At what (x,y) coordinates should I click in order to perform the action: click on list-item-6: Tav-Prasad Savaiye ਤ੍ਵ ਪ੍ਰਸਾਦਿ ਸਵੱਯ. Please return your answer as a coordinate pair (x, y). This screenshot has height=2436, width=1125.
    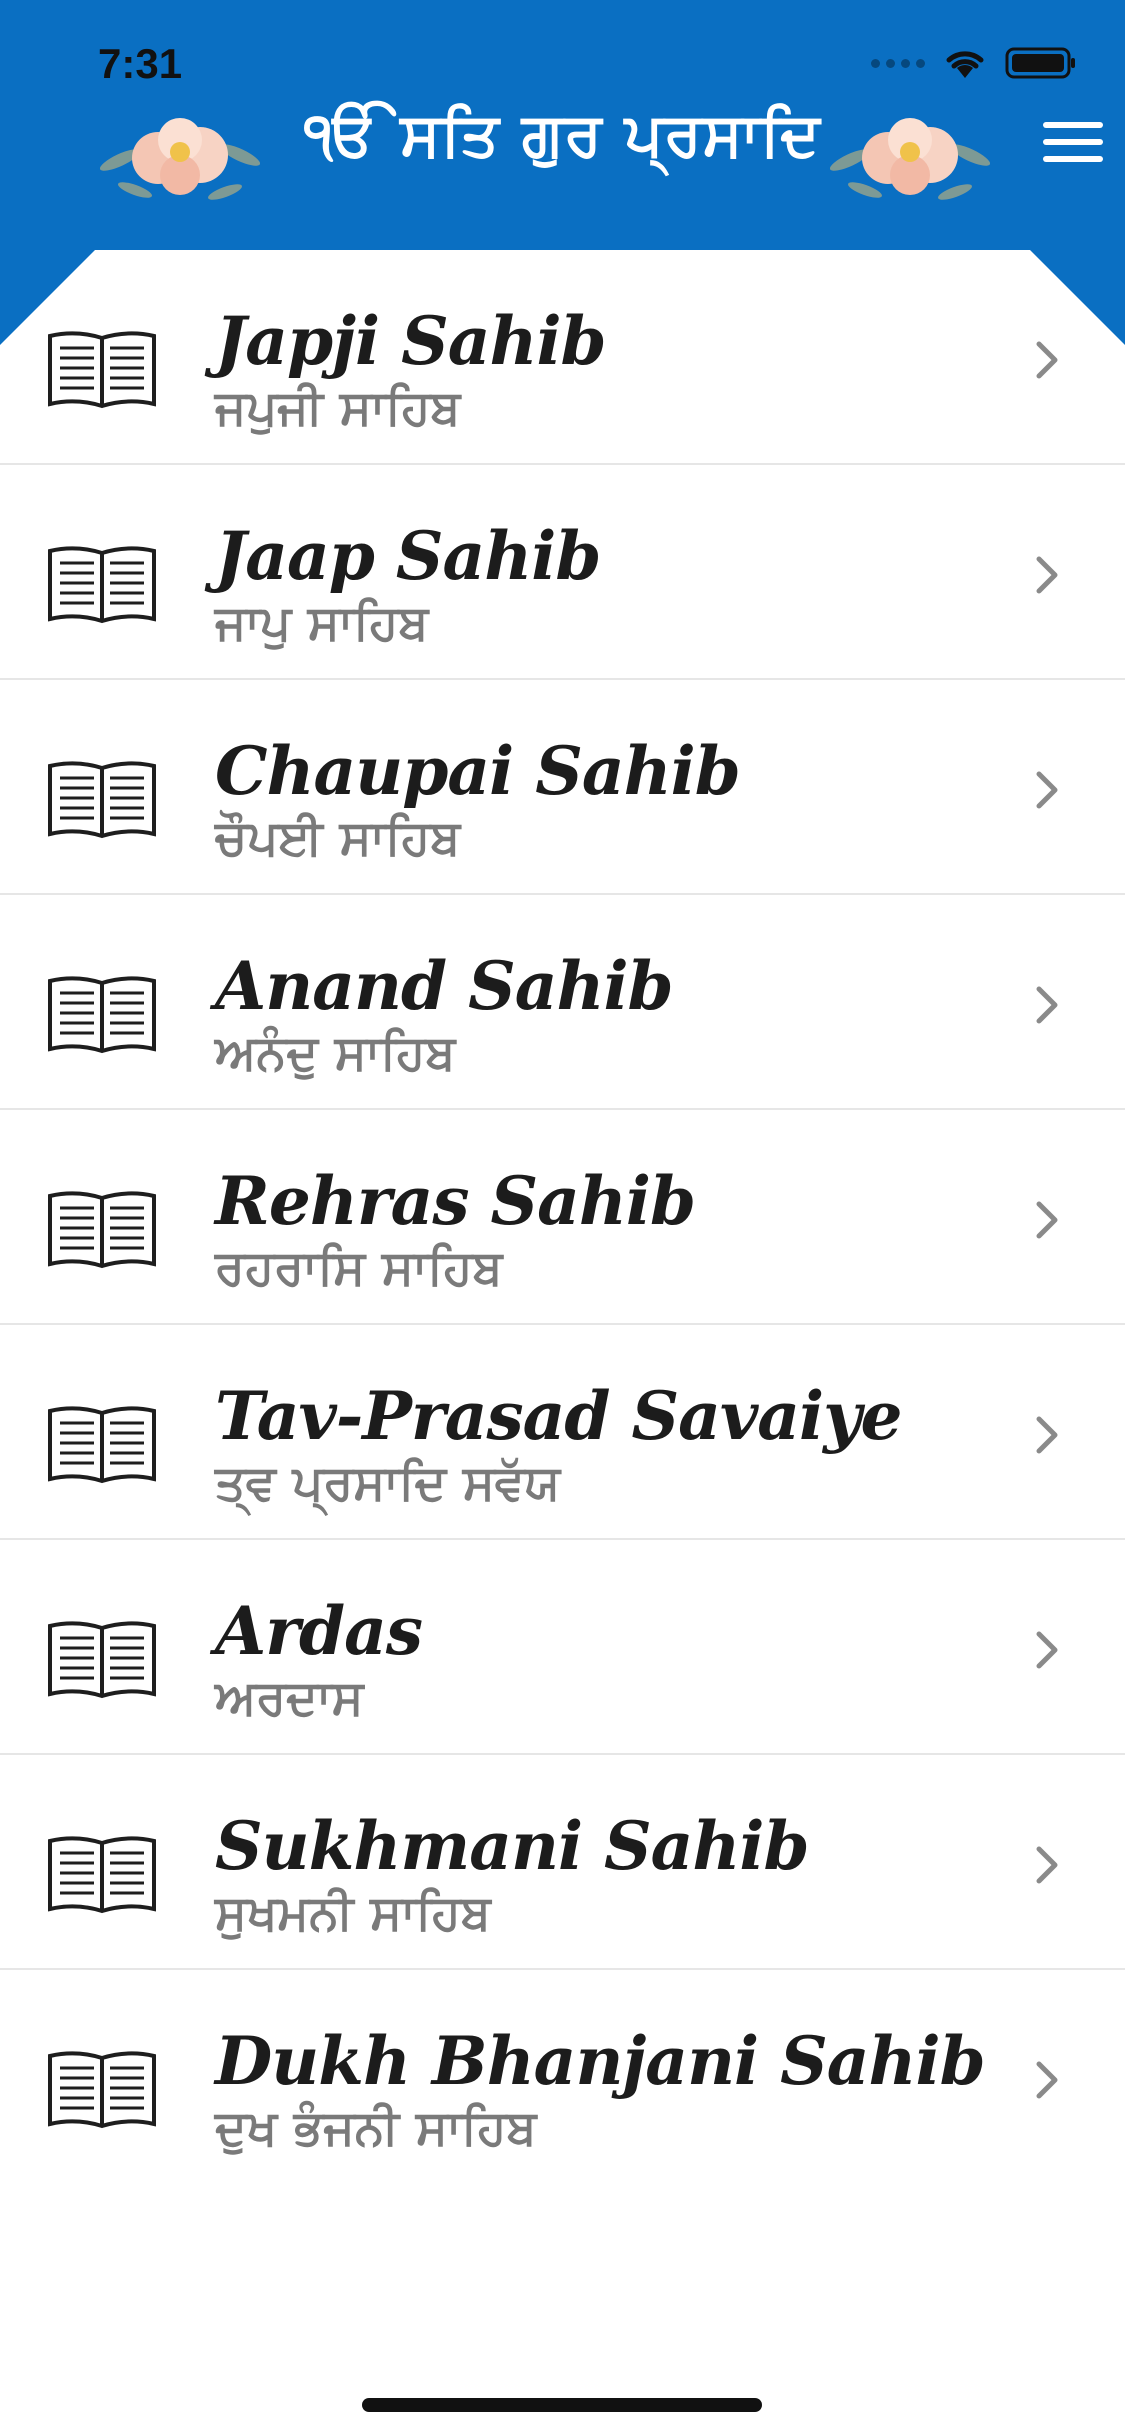
    Looking at the image, I should click on (562, 1432).